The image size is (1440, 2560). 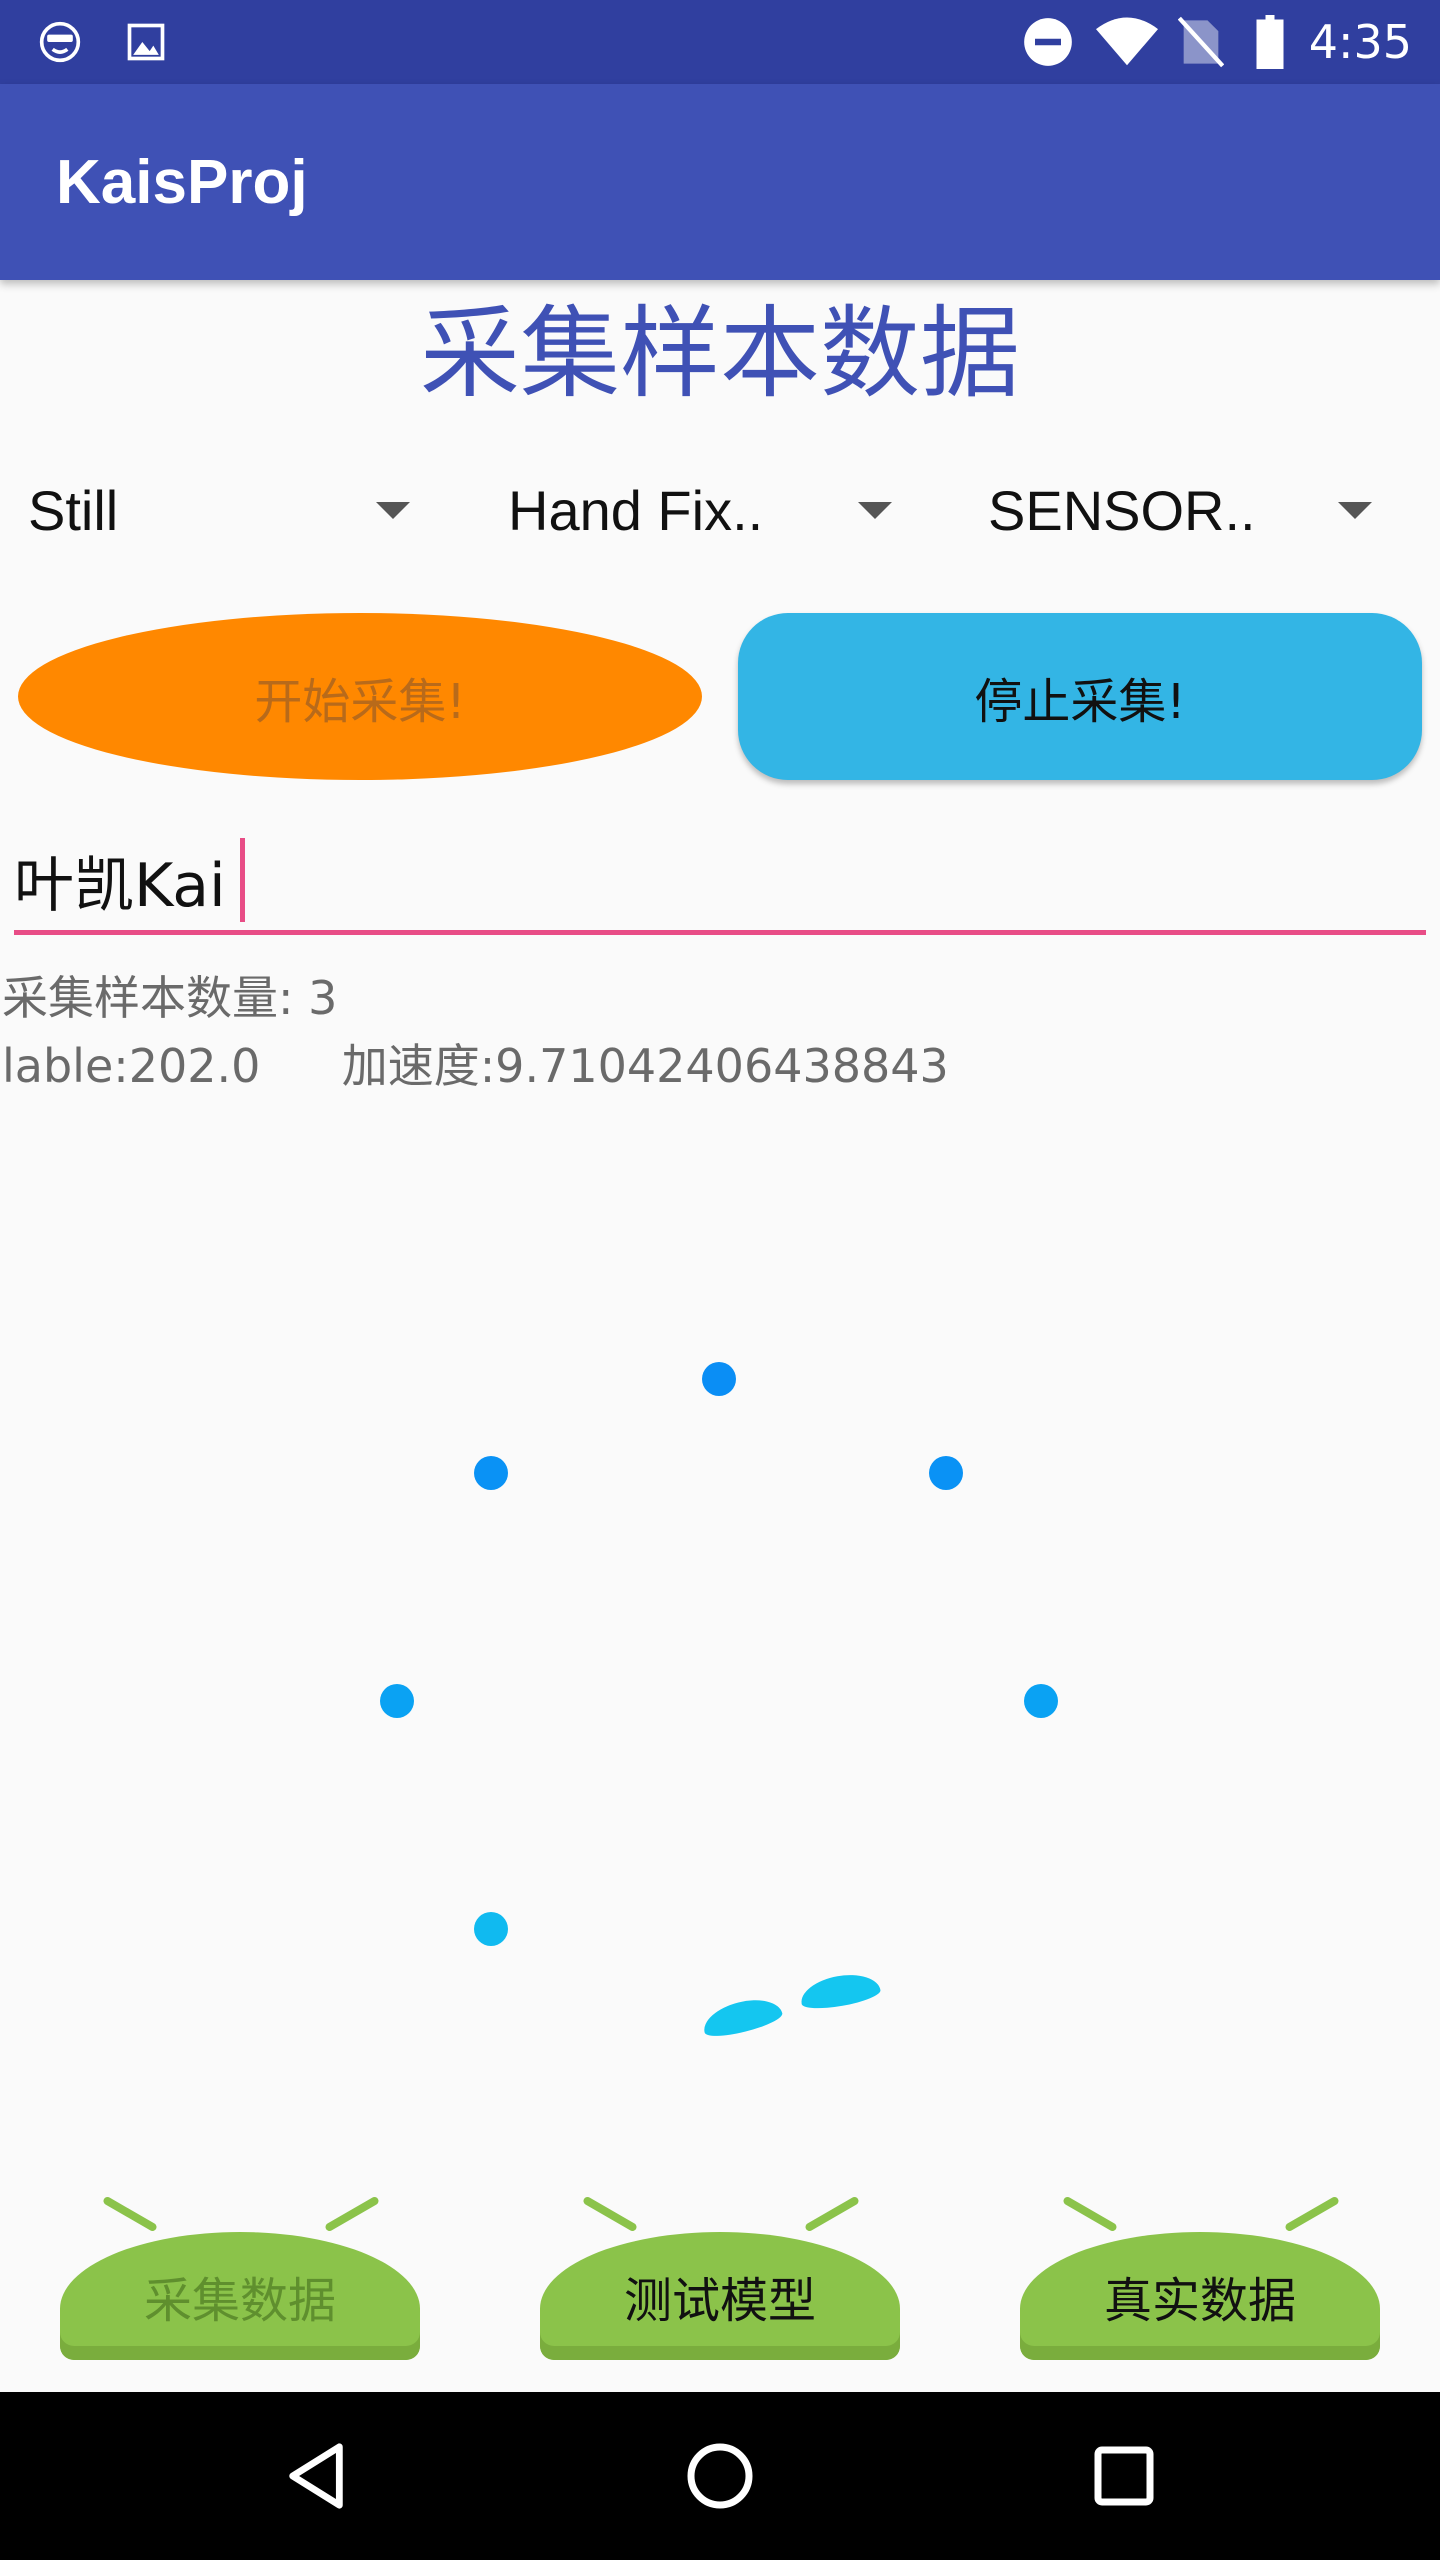 What do you see at coordinates (645, 1066) in the screenshot?
I see `acceleration-readout: 加速度:9.71042406438843` at bounding box center [645, 1066].